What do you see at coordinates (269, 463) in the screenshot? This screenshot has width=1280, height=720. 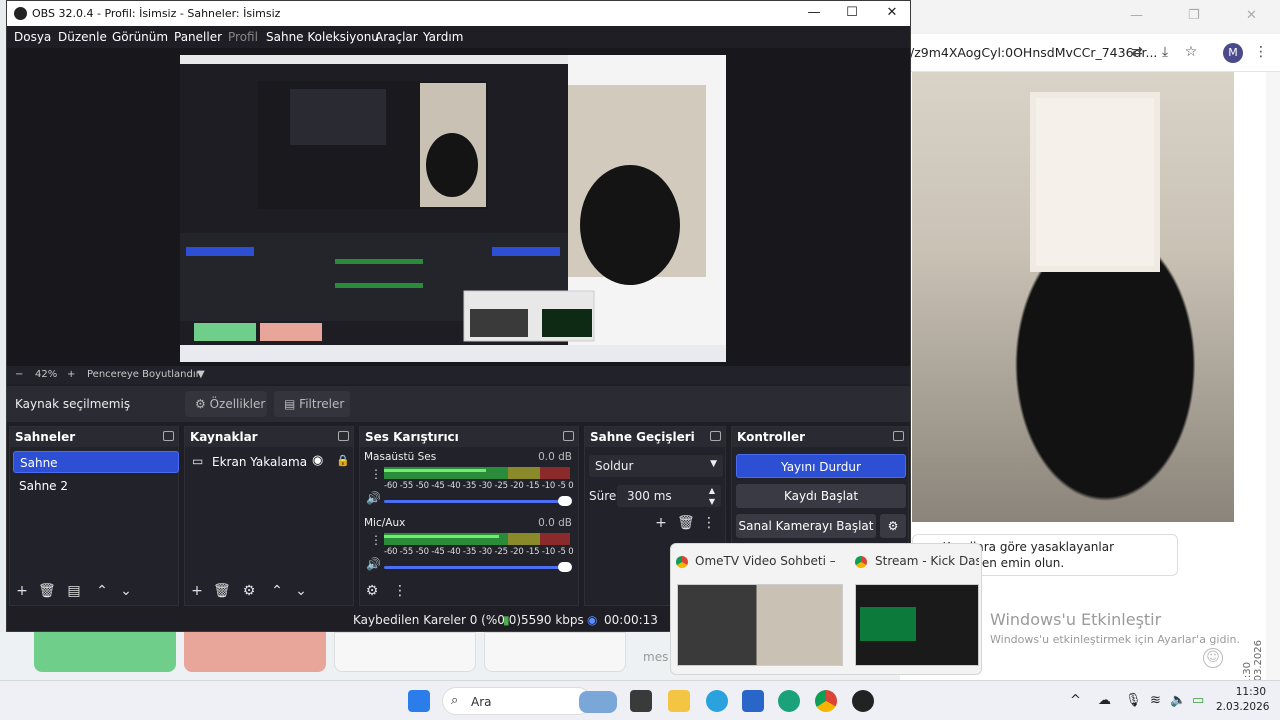 I see `source-item-screen-capture: ▭ Ekran Yakalama ◉ 🔒` at bounding box center [269, 463].